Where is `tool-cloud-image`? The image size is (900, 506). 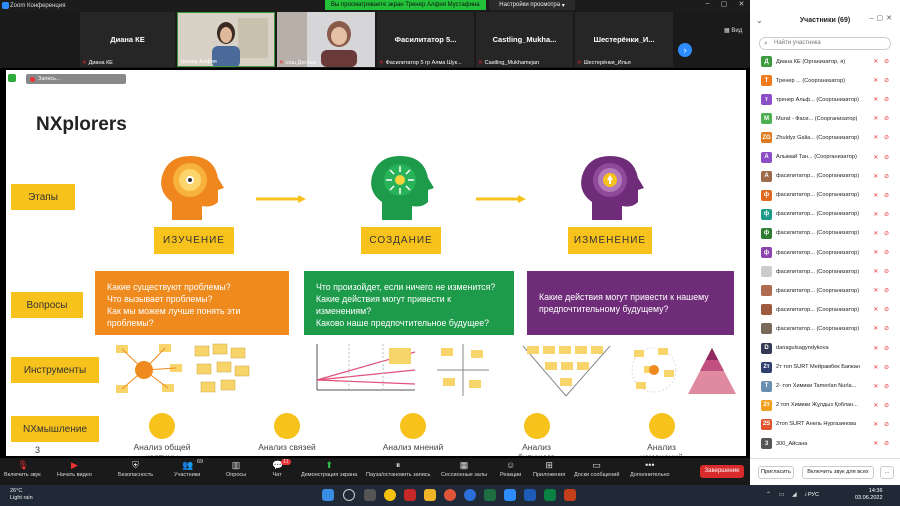 tool-cloud-image is located at coordinates (654, 370).